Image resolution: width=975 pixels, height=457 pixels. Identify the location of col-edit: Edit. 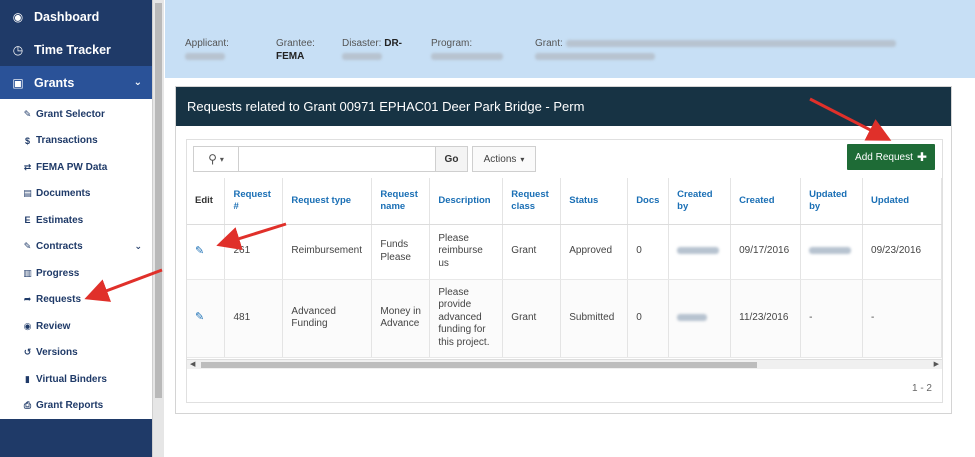
(206, 201).